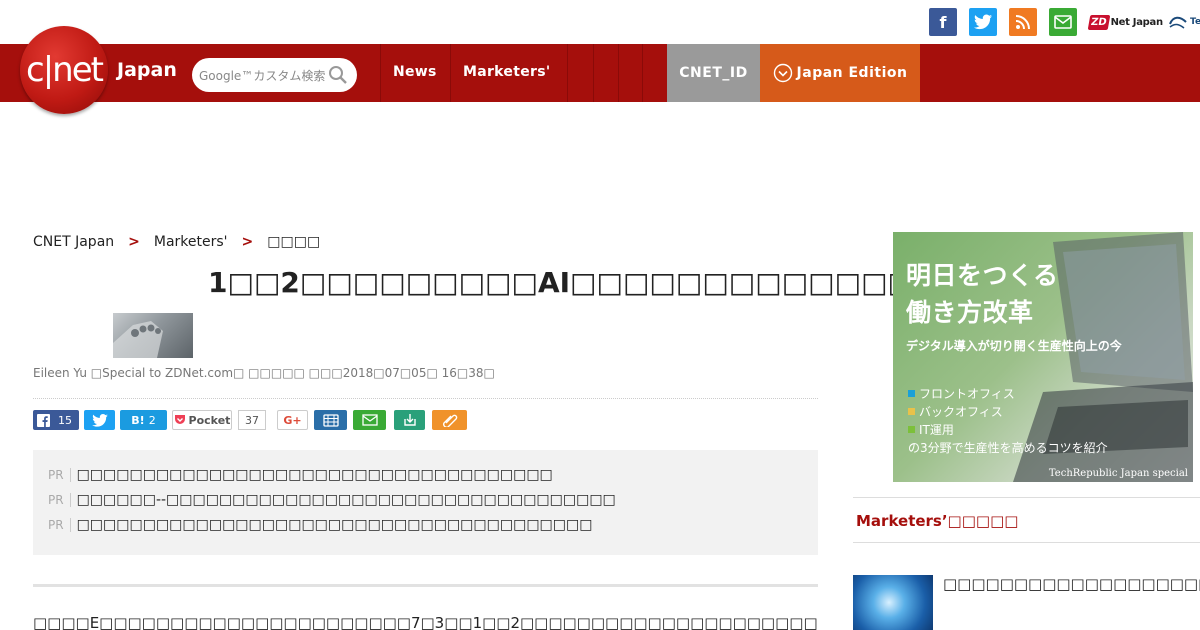 The image size is (1200, 630). I want to click on zdnet-japan-link: ZD Net Japan, so click(1125, 22).